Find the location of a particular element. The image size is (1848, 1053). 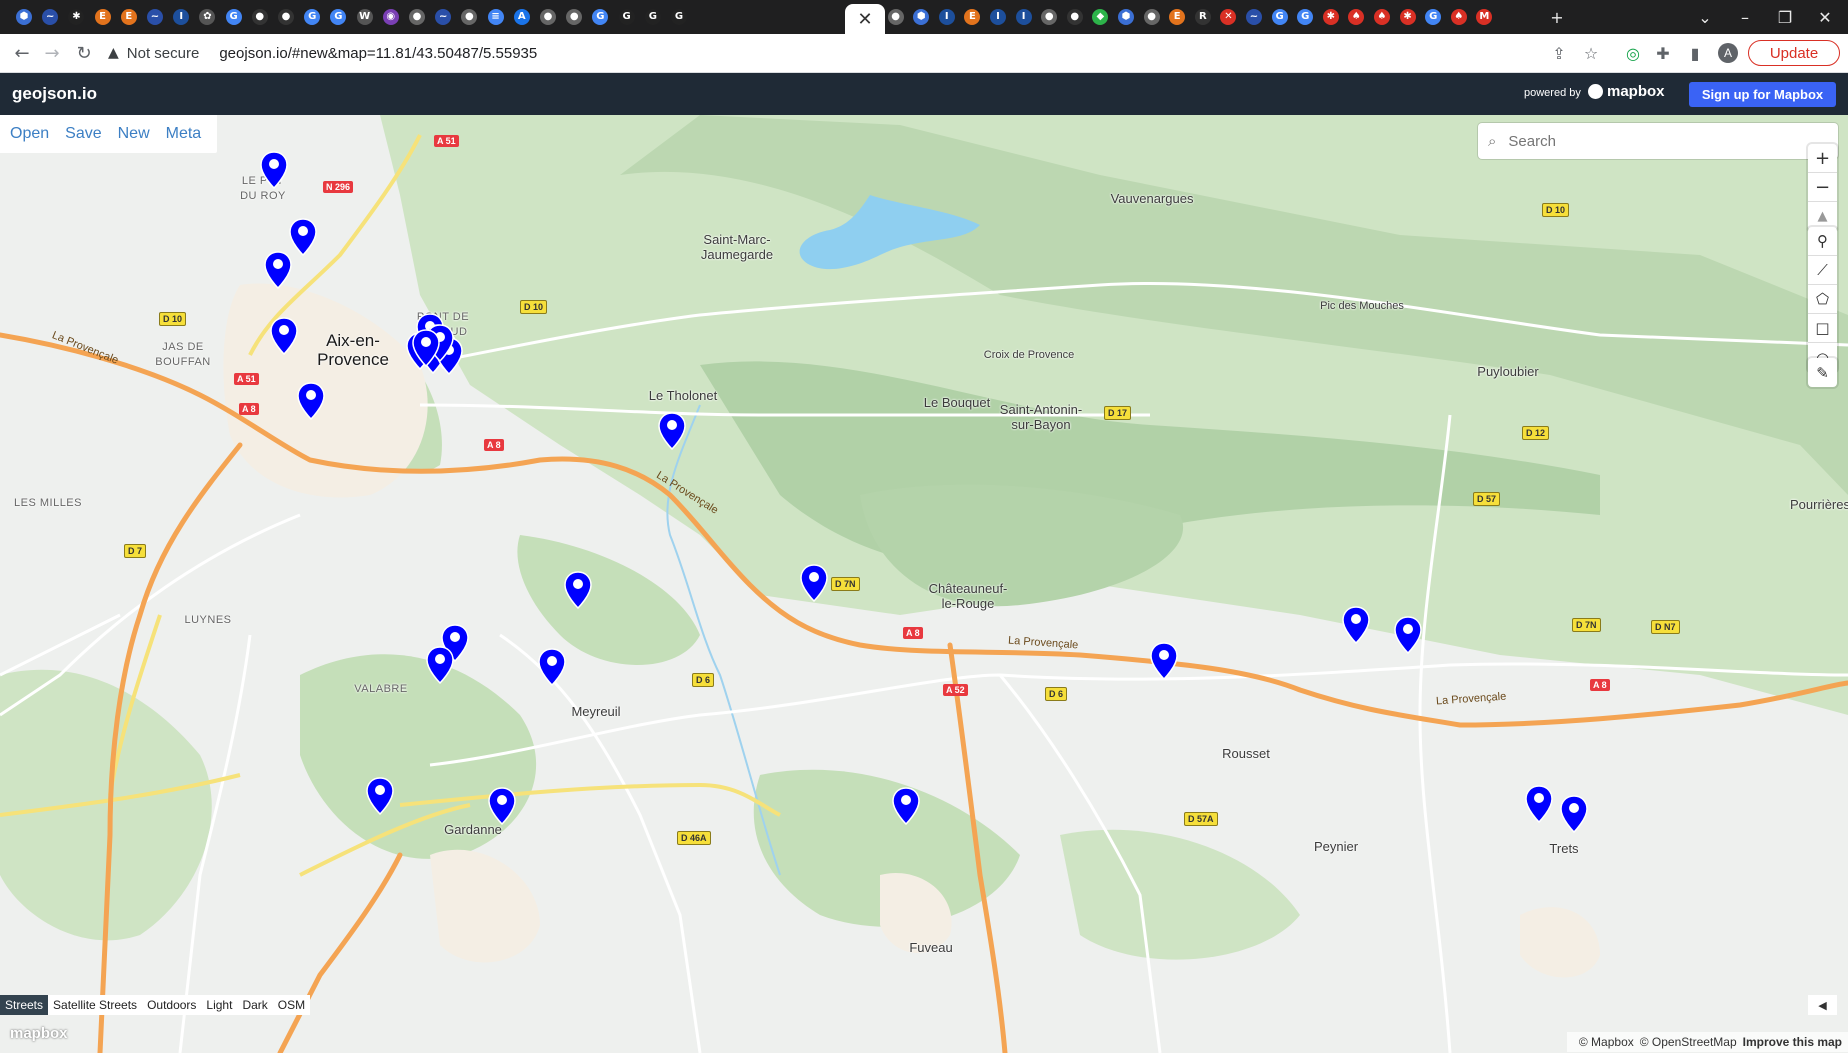

close-tab-icon: ✕ is located at coordinates (864, 19).